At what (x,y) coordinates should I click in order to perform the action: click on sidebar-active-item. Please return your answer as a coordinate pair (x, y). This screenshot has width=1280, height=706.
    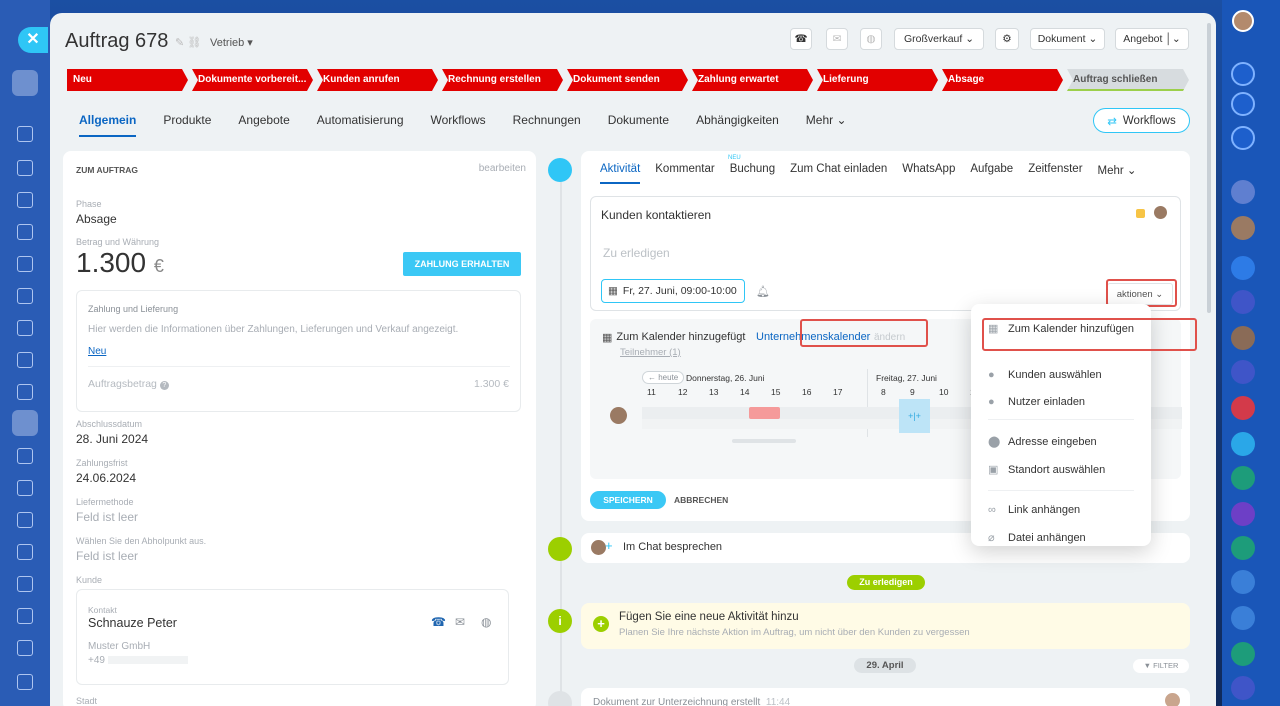
    Looking at the image, I should click on (25, 83).